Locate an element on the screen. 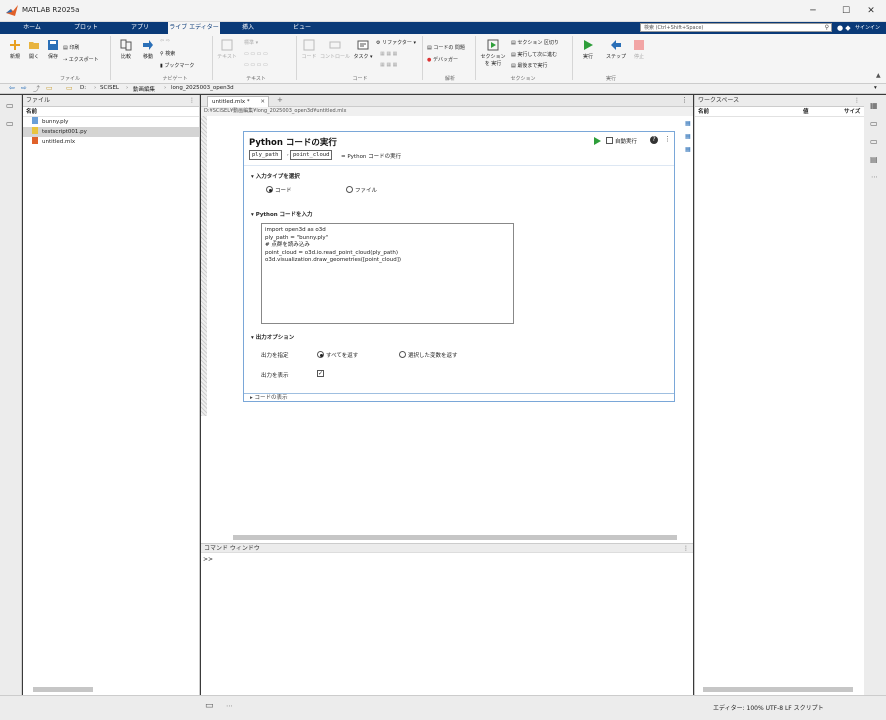 This screenshot has height=720, width=886. ws-col-name: 名前 is located at coordinates (703, 112).